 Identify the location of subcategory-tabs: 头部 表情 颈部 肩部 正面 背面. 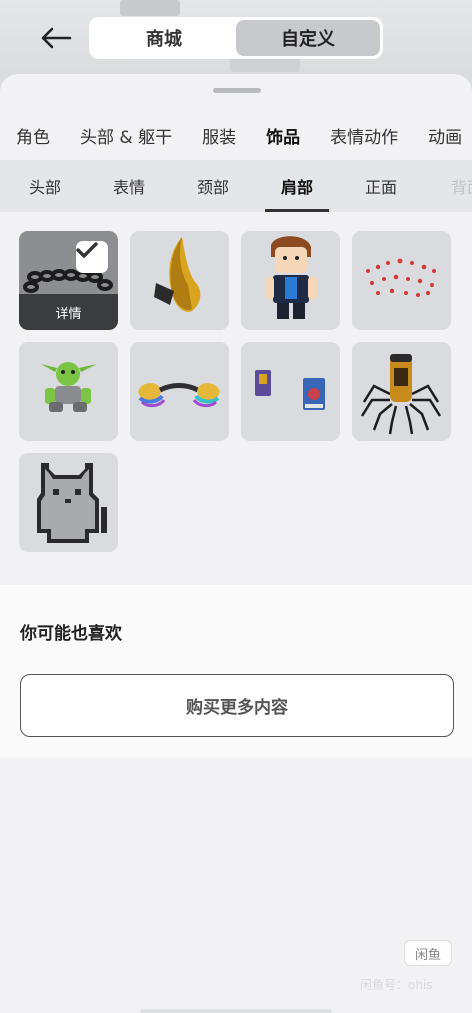
(236, 186).